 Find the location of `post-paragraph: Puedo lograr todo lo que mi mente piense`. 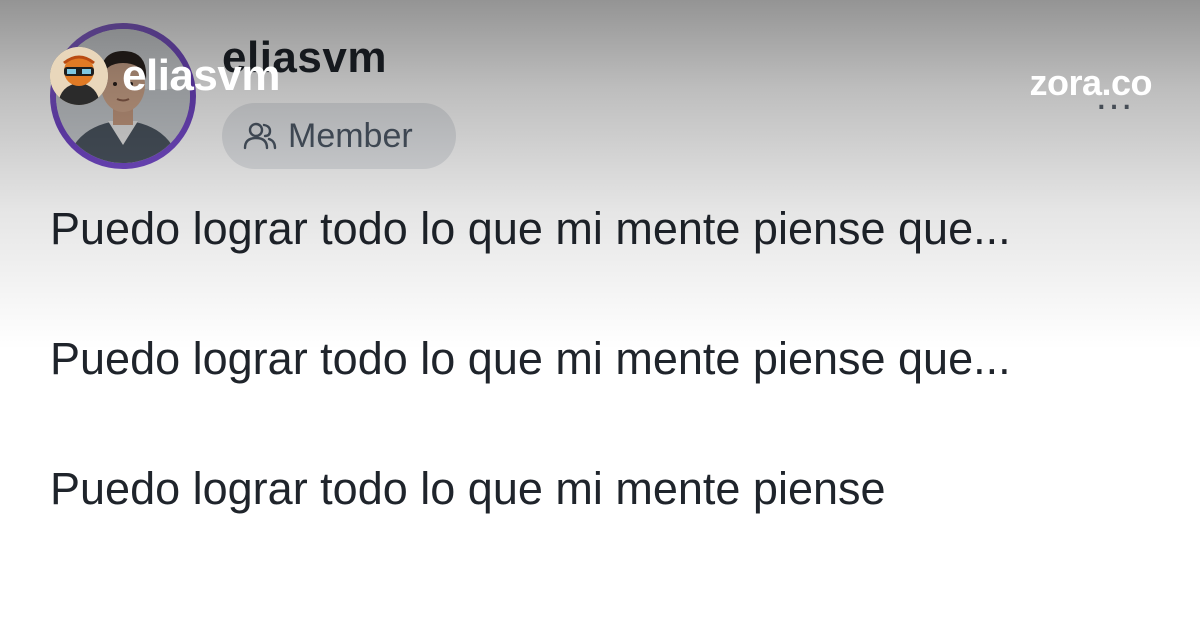

post-paragraph: Puedo lograr todo lo que mi mente piense is located at coordinates (468, 488).